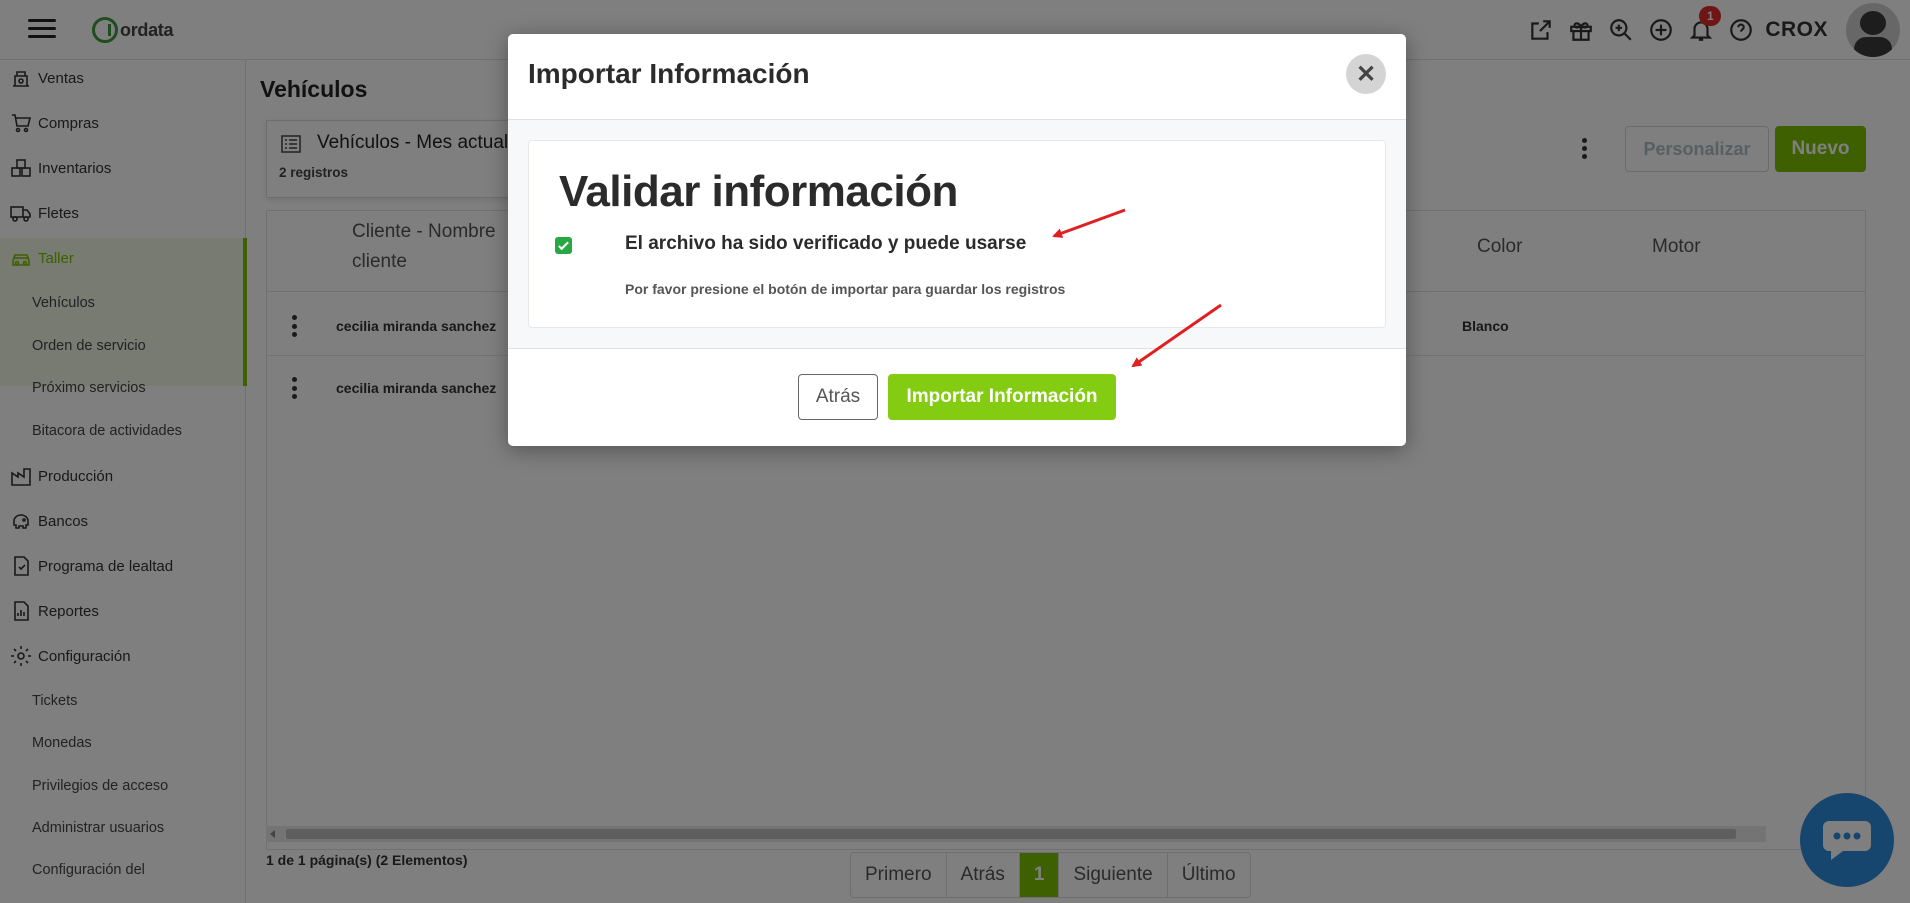 This screenshot has width=1910, height=903. Describe the element at coordinates (669, 73) in the screenshot. I see `modal-title: Importar Información` at that location.